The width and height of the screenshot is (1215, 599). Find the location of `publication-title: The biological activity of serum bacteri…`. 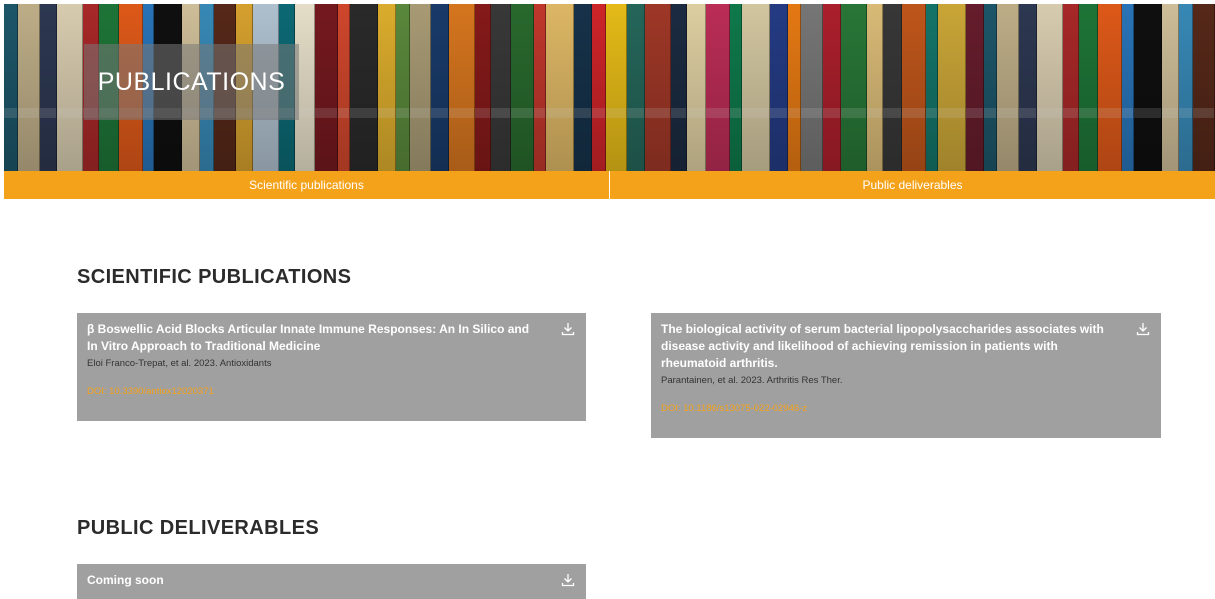

publication-title: The biological activity of serum bacteri… is located at coordinates (882, 346).